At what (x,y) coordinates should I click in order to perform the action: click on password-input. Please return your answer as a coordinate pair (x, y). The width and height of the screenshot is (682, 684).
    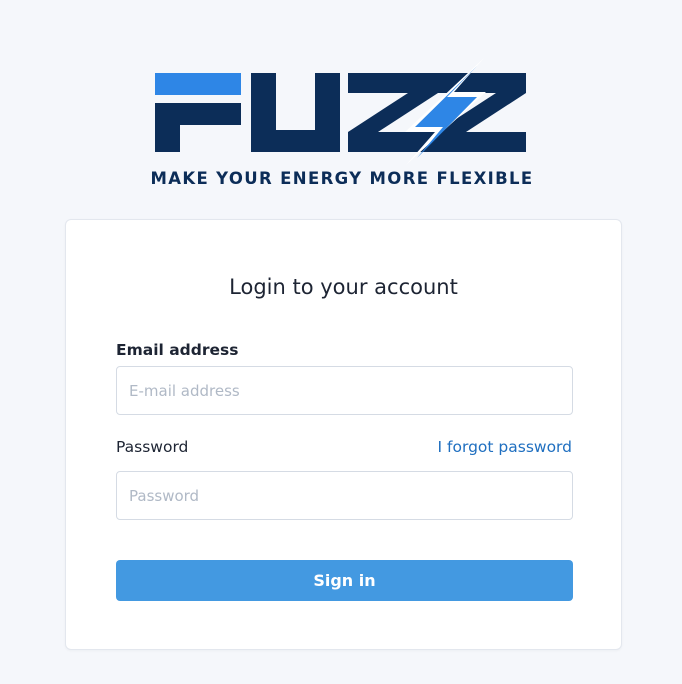
    Looking at the image, I should click on (344, 495).